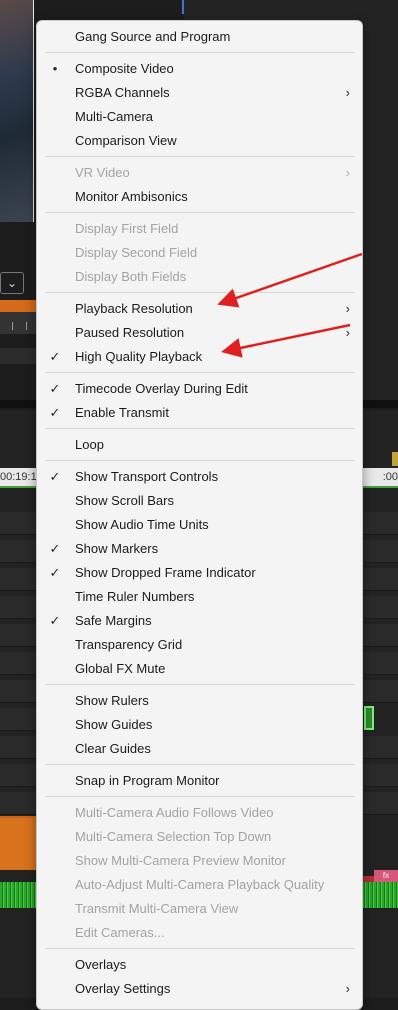  Describe the element at coordinates (199, 69) in the screenshot. I see `menu-item-composite-video: • Composite Video` at that location.